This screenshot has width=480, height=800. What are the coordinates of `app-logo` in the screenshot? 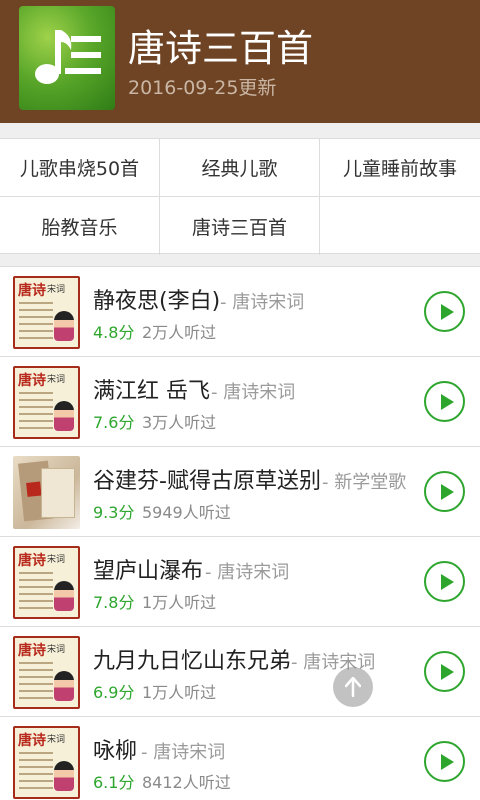 It's located at (67, 58).